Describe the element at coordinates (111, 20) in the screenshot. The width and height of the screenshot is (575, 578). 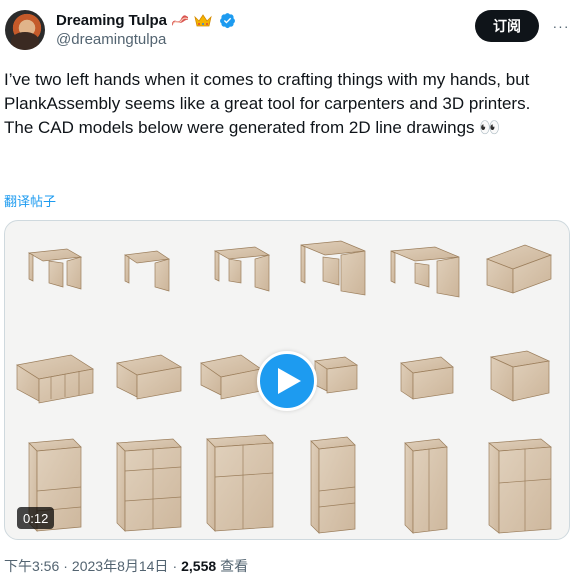
I see `author-display-name: Dreaming Tulpa` at that location.